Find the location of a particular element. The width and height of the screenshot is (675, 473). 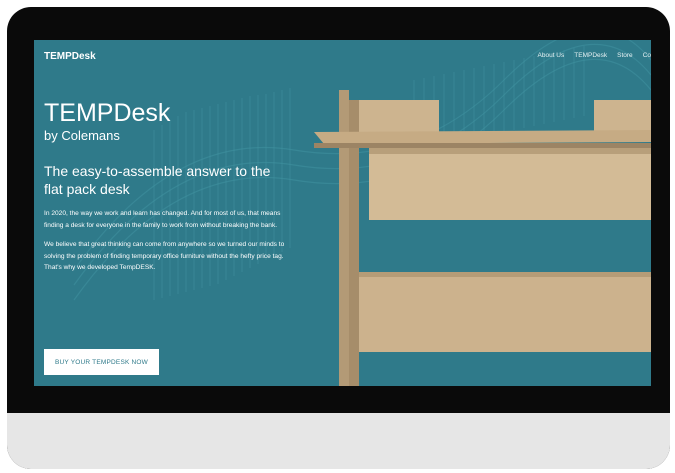

site-brand-logo: TEMPDesk is located at coordinates (70, 56).